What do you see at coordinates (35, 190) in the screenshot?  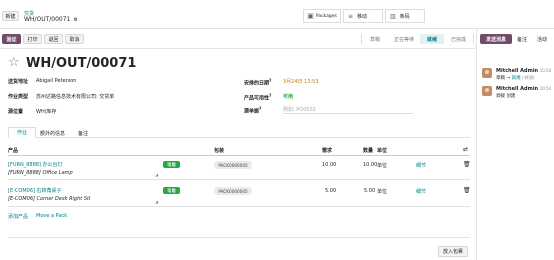 I see `row2-product: [E-COM06] 右转角桌子` at bounding box center [35, 190].